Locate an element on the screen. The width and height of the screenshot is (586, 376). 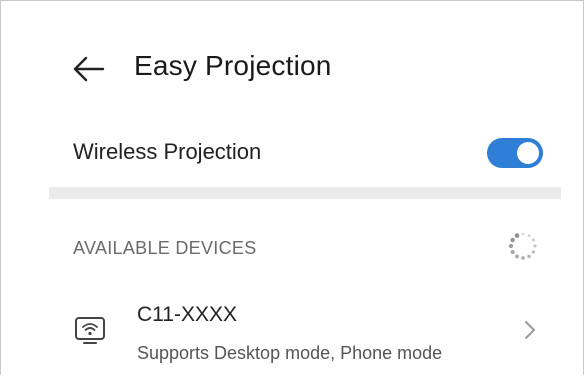
wireless-projection-row: Wireless Projection is located at coordinates (305, 154).